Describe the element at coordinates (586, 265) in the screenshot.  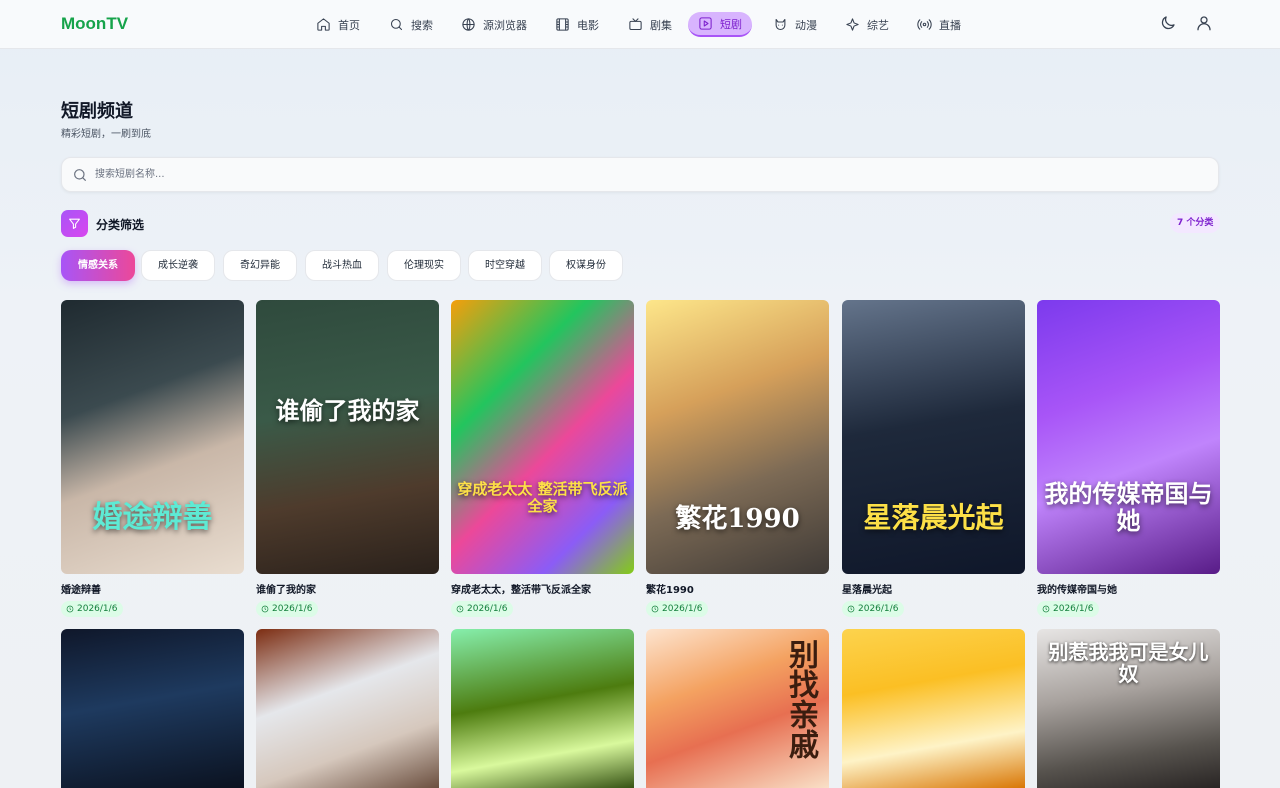
I see `category-chip: 权谋身份` at that location.